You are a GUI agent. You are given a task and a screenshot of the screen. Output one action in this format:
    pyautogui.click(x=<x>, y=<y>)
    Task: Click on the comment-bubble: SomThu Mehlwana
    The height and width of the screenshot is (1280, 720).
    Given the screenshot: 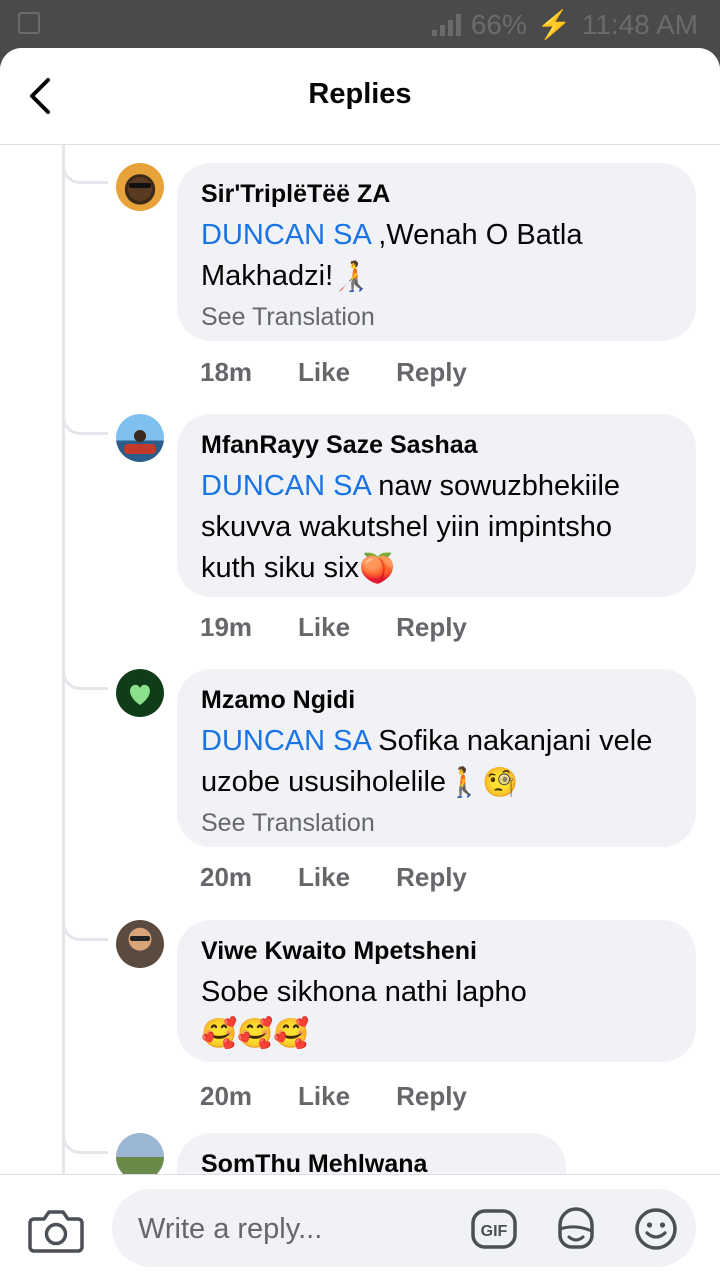 What is the action you would take?
    pyautogui.click(x=371, y=1153)
    